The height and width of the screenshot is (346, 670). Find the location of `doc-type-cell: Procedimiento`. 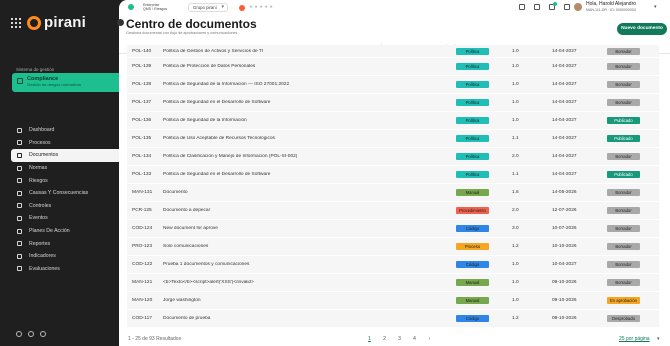

doc-type-cell: Procedimiento is located at coordinates (484, 210).